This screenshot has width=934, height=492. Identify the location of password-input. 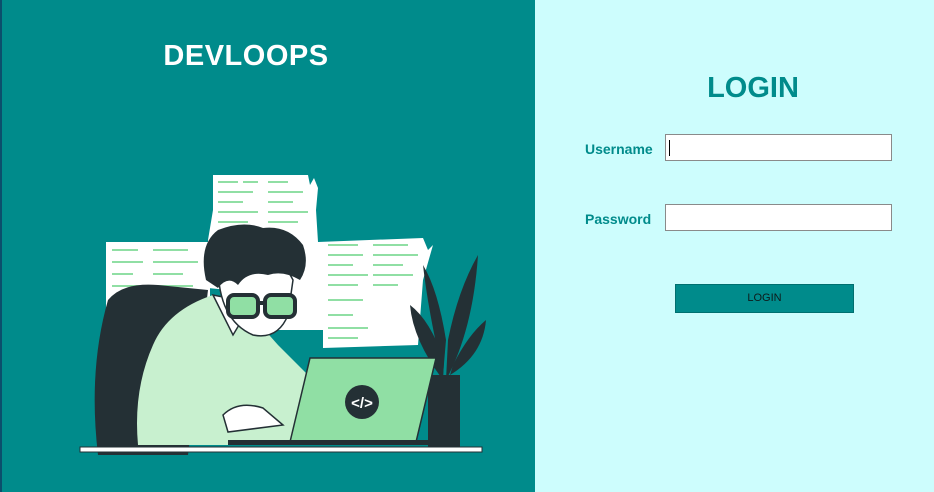
(778, 217).